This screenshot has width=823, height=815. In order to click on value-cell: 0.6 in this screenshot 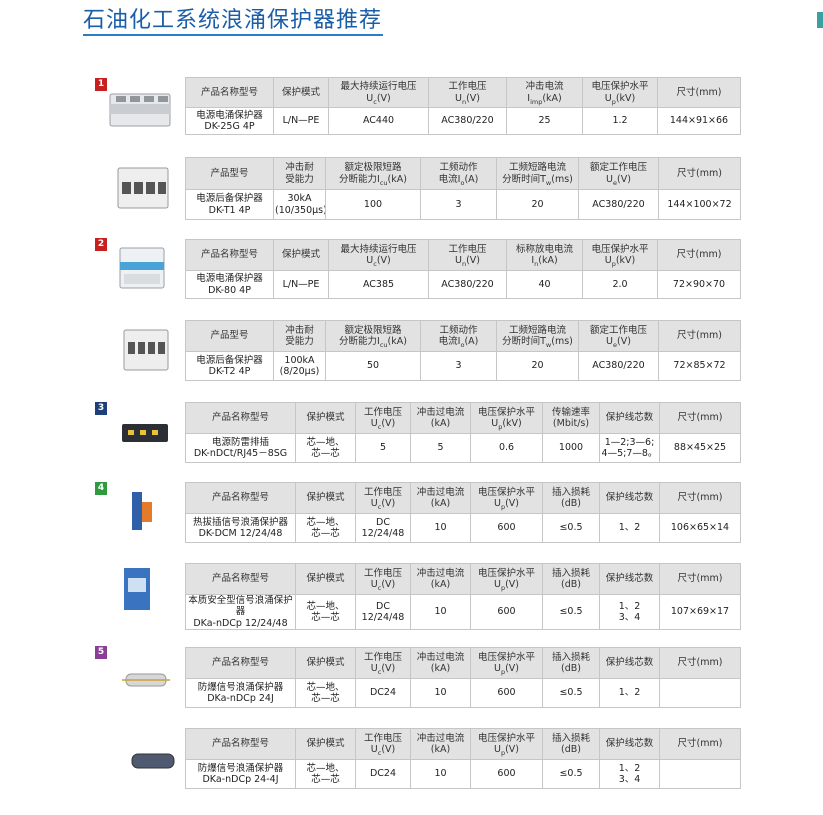, I will do `click(506, 448)`.